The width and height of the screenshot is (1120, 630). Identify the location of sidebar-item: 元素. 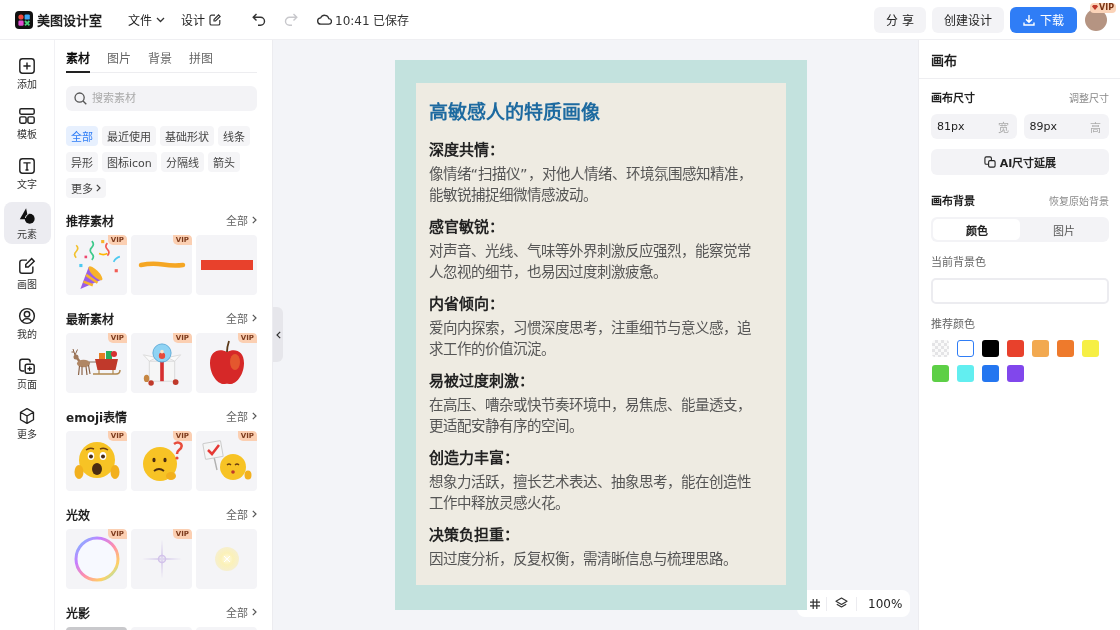
(27, 223).